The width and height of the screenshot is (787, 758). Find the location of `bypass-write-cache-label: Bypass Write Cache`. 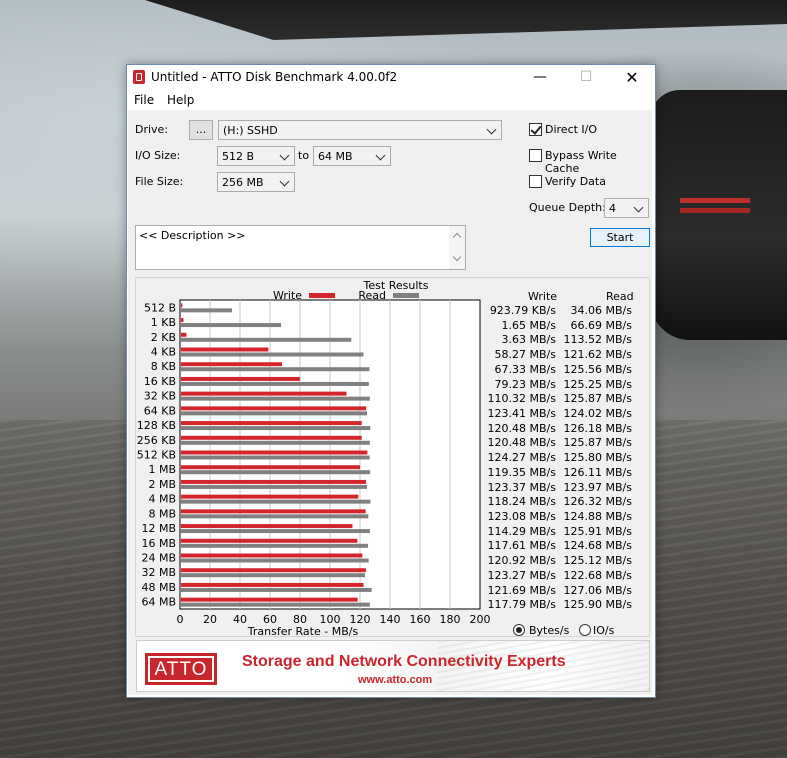

bypass-write-cache-label: Bypass Write Cache is located at coordinates (598, 162).